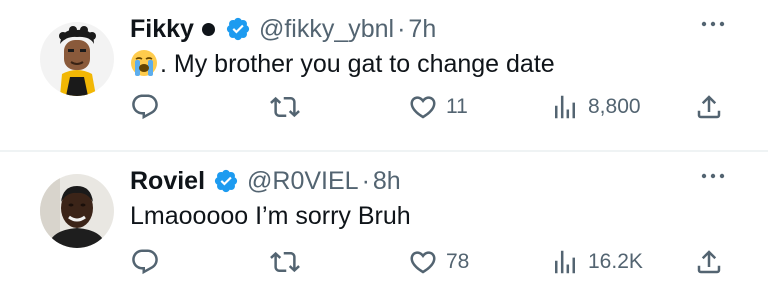 The width and height of the screenshot is (768, 287). I want to click on timestamp: 7h, so click(422, 29).